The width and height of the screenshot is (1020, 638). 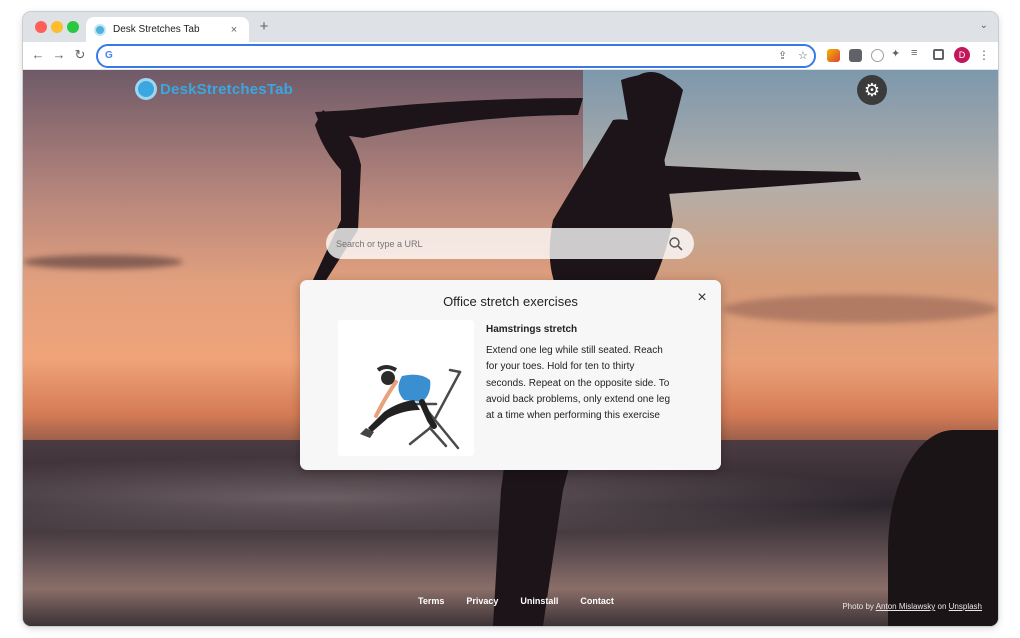 What do you see at coordinates (156, 29) in the screenshot?
I see `tab-title: Desk Stretches Tab` at bounding box center [156, 29].